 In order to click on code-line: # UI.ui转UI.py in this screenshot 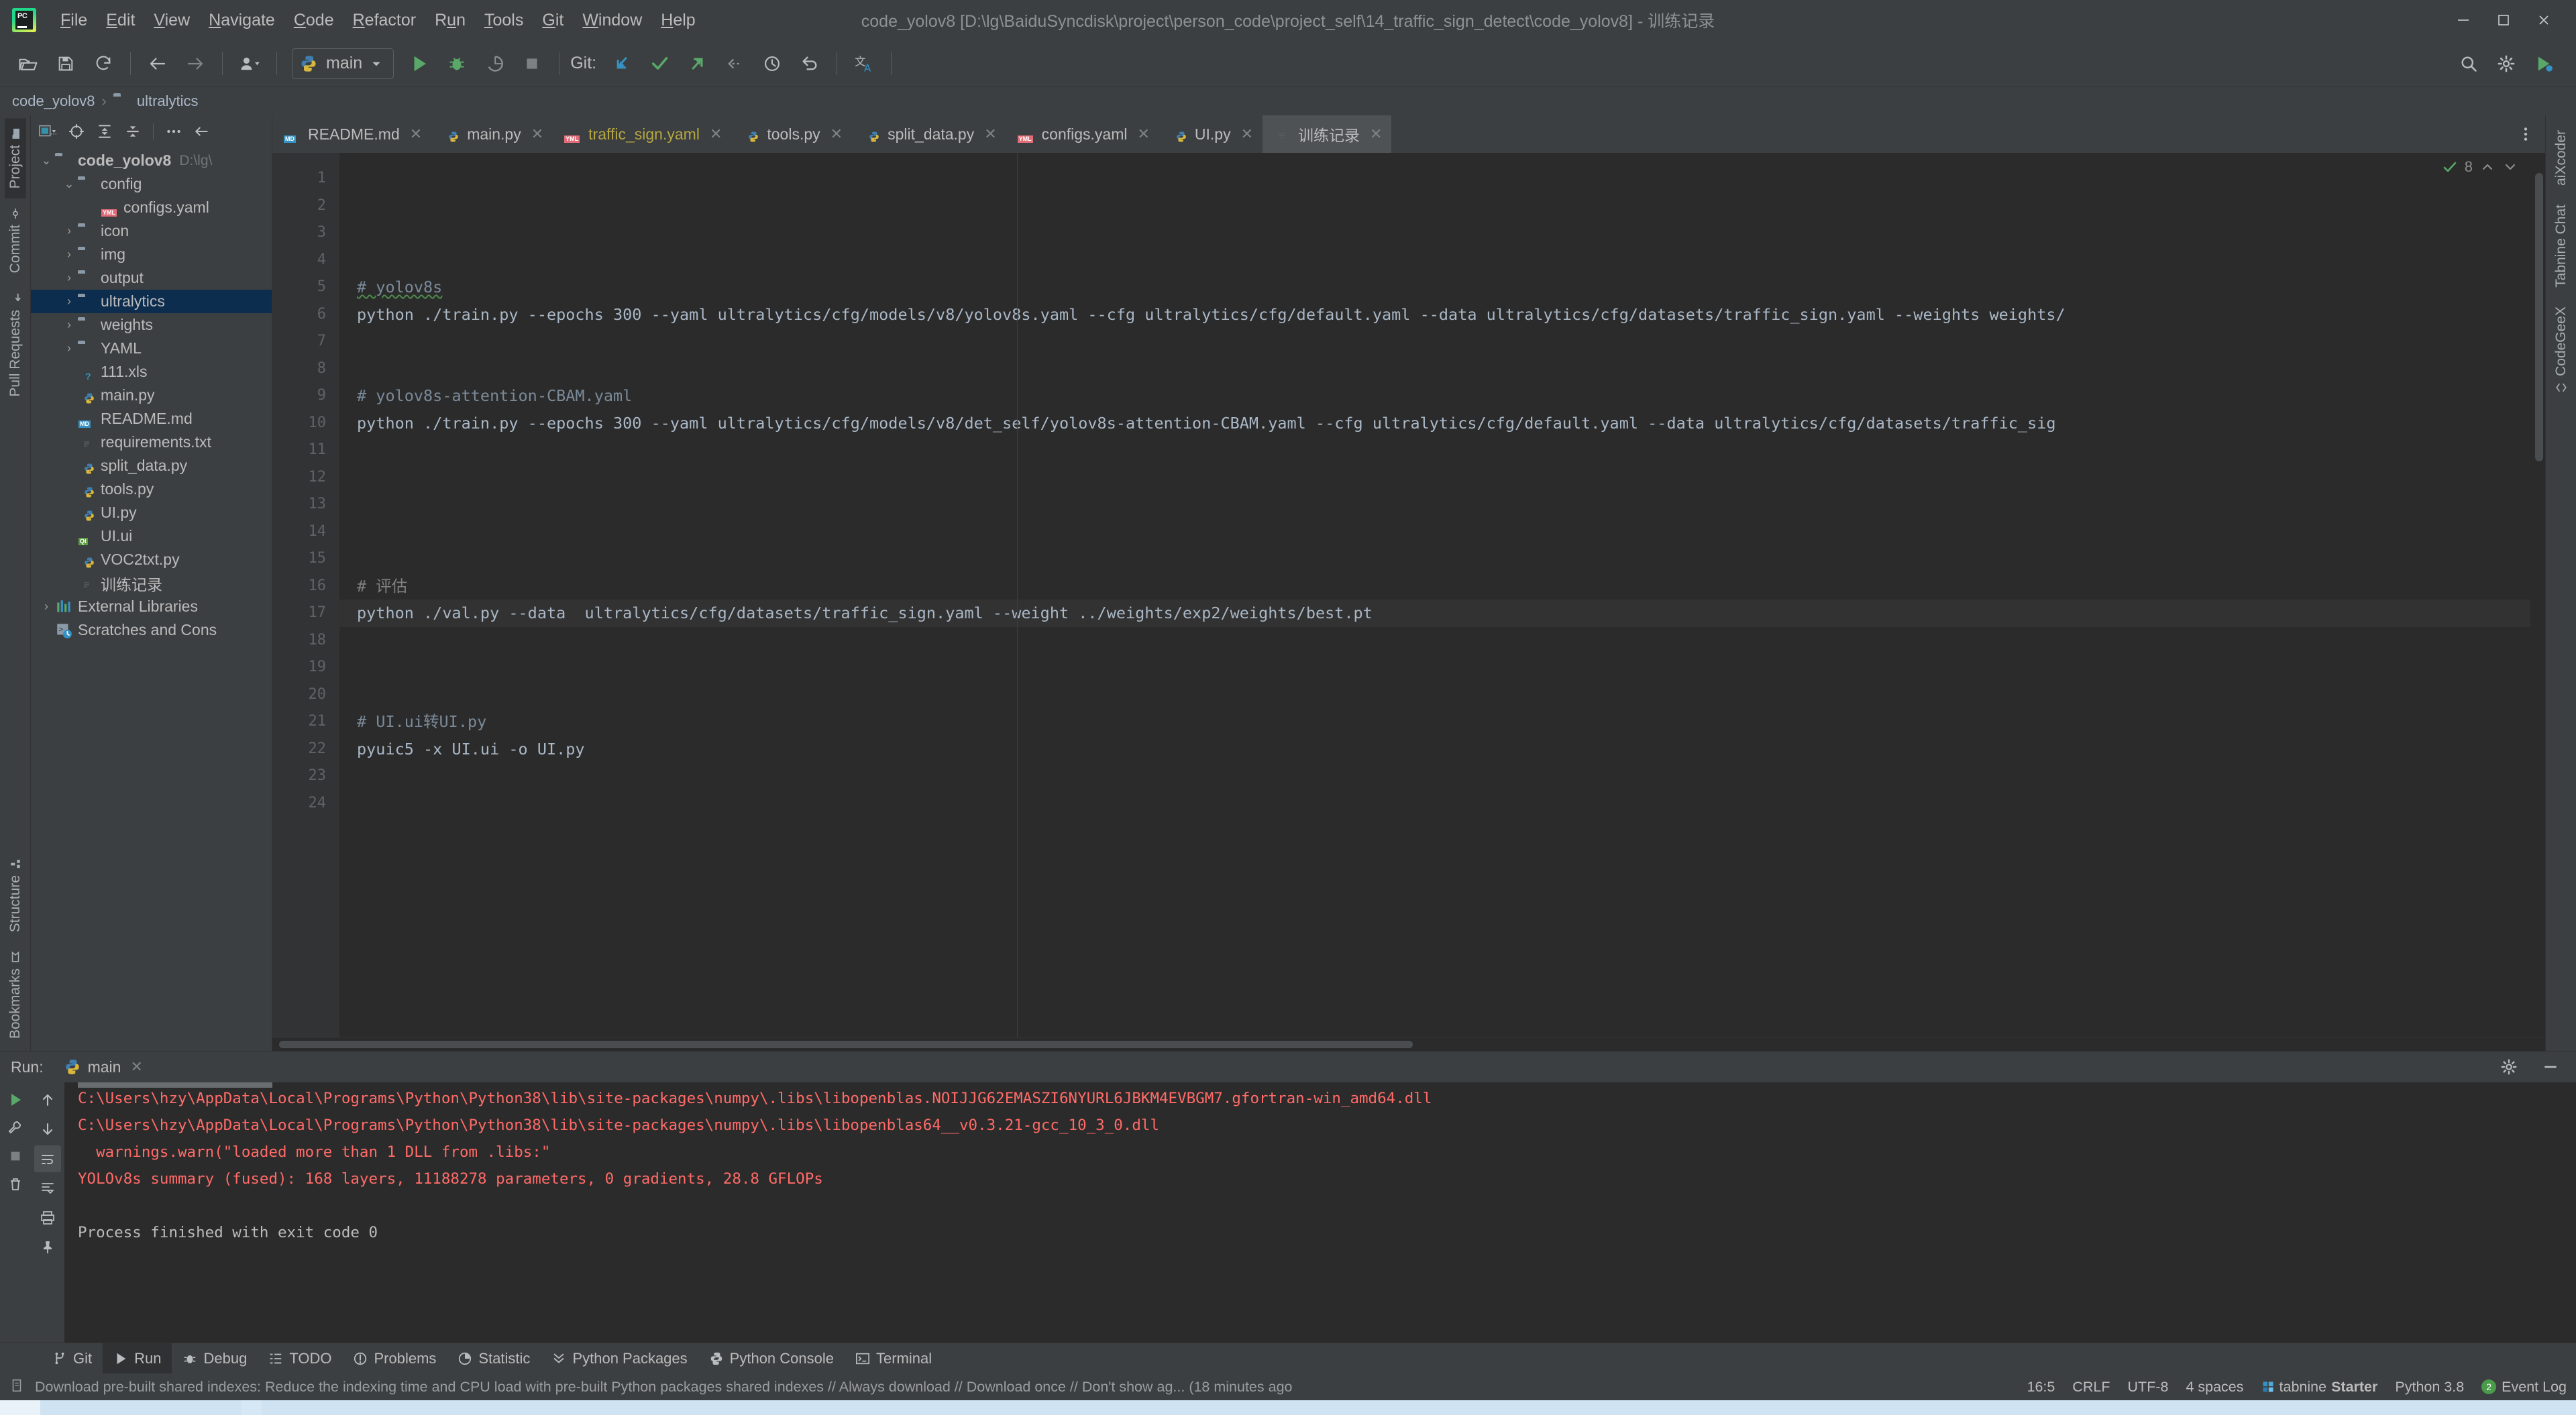, I will do `click(1442, 722)`.